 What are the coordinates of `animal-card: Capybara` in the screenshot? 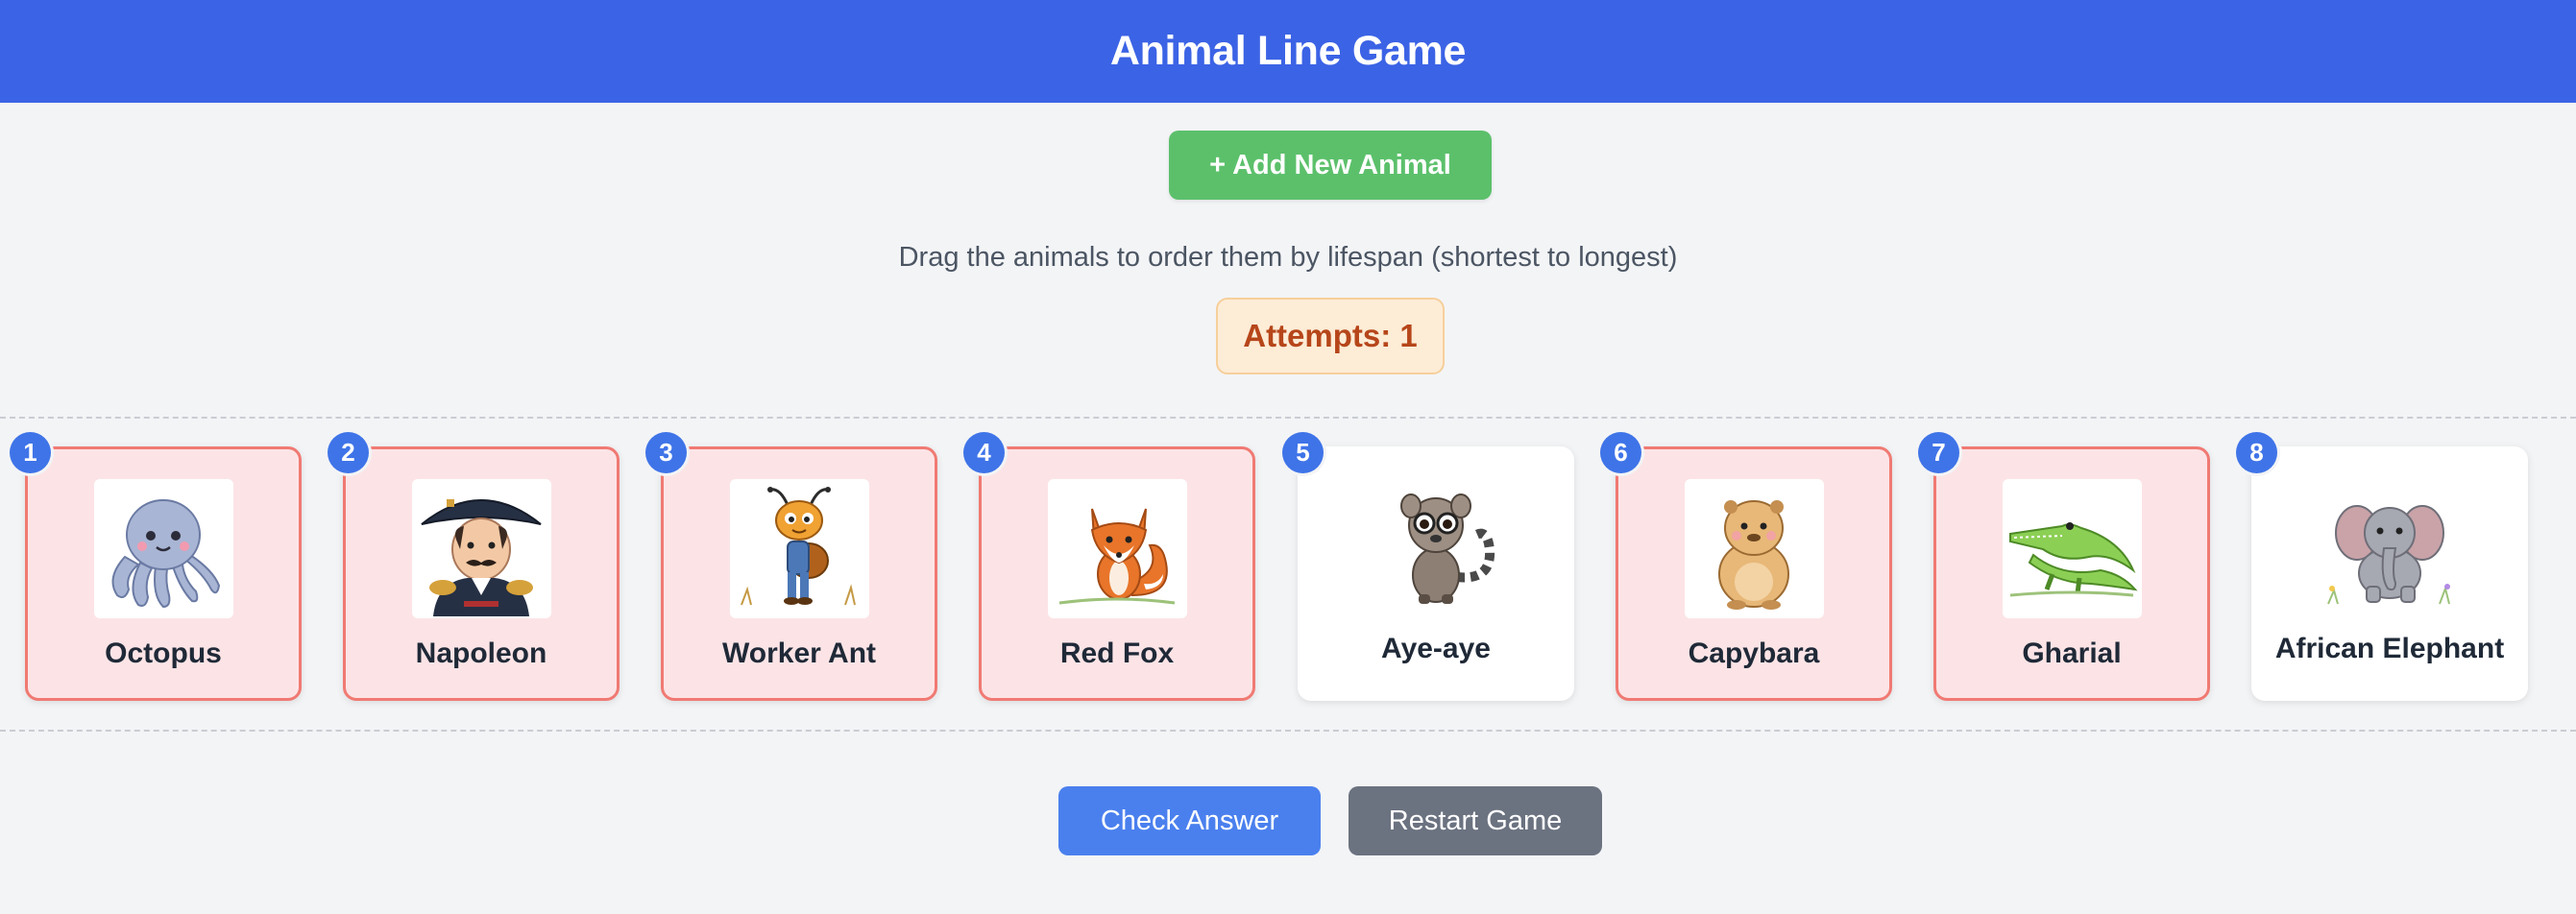 It's located at (1754, 573).